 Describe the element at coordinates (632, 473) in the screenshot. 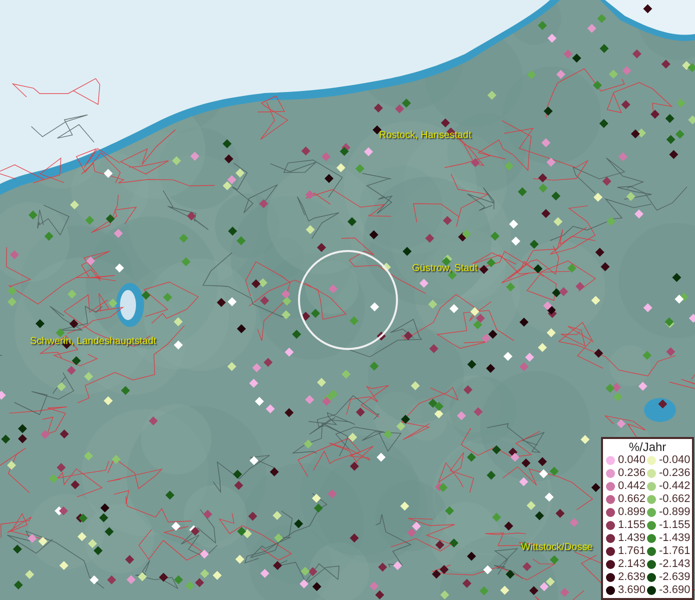

I see `legend-value: 0.236` at that location.